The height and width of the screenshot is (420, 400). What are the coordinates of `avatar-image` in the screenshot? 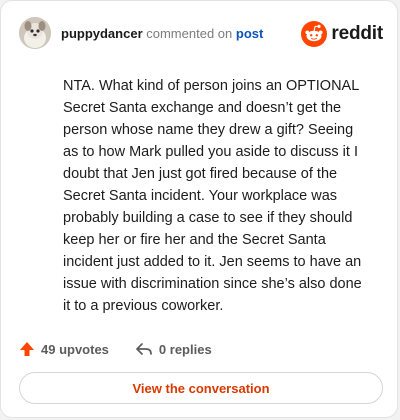 It's located at (35, 33).